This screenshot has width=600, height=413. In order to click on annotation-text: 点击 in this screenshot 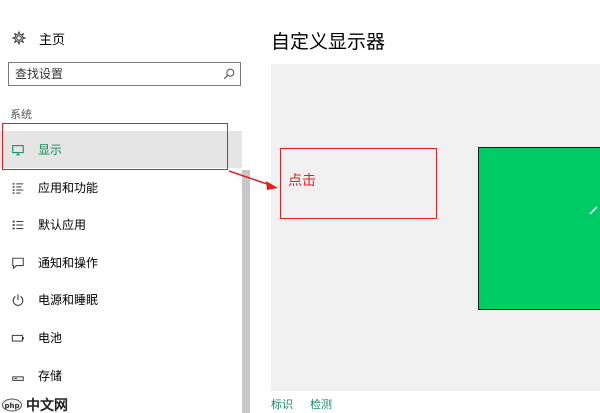, I will do `click(302, 181)`.